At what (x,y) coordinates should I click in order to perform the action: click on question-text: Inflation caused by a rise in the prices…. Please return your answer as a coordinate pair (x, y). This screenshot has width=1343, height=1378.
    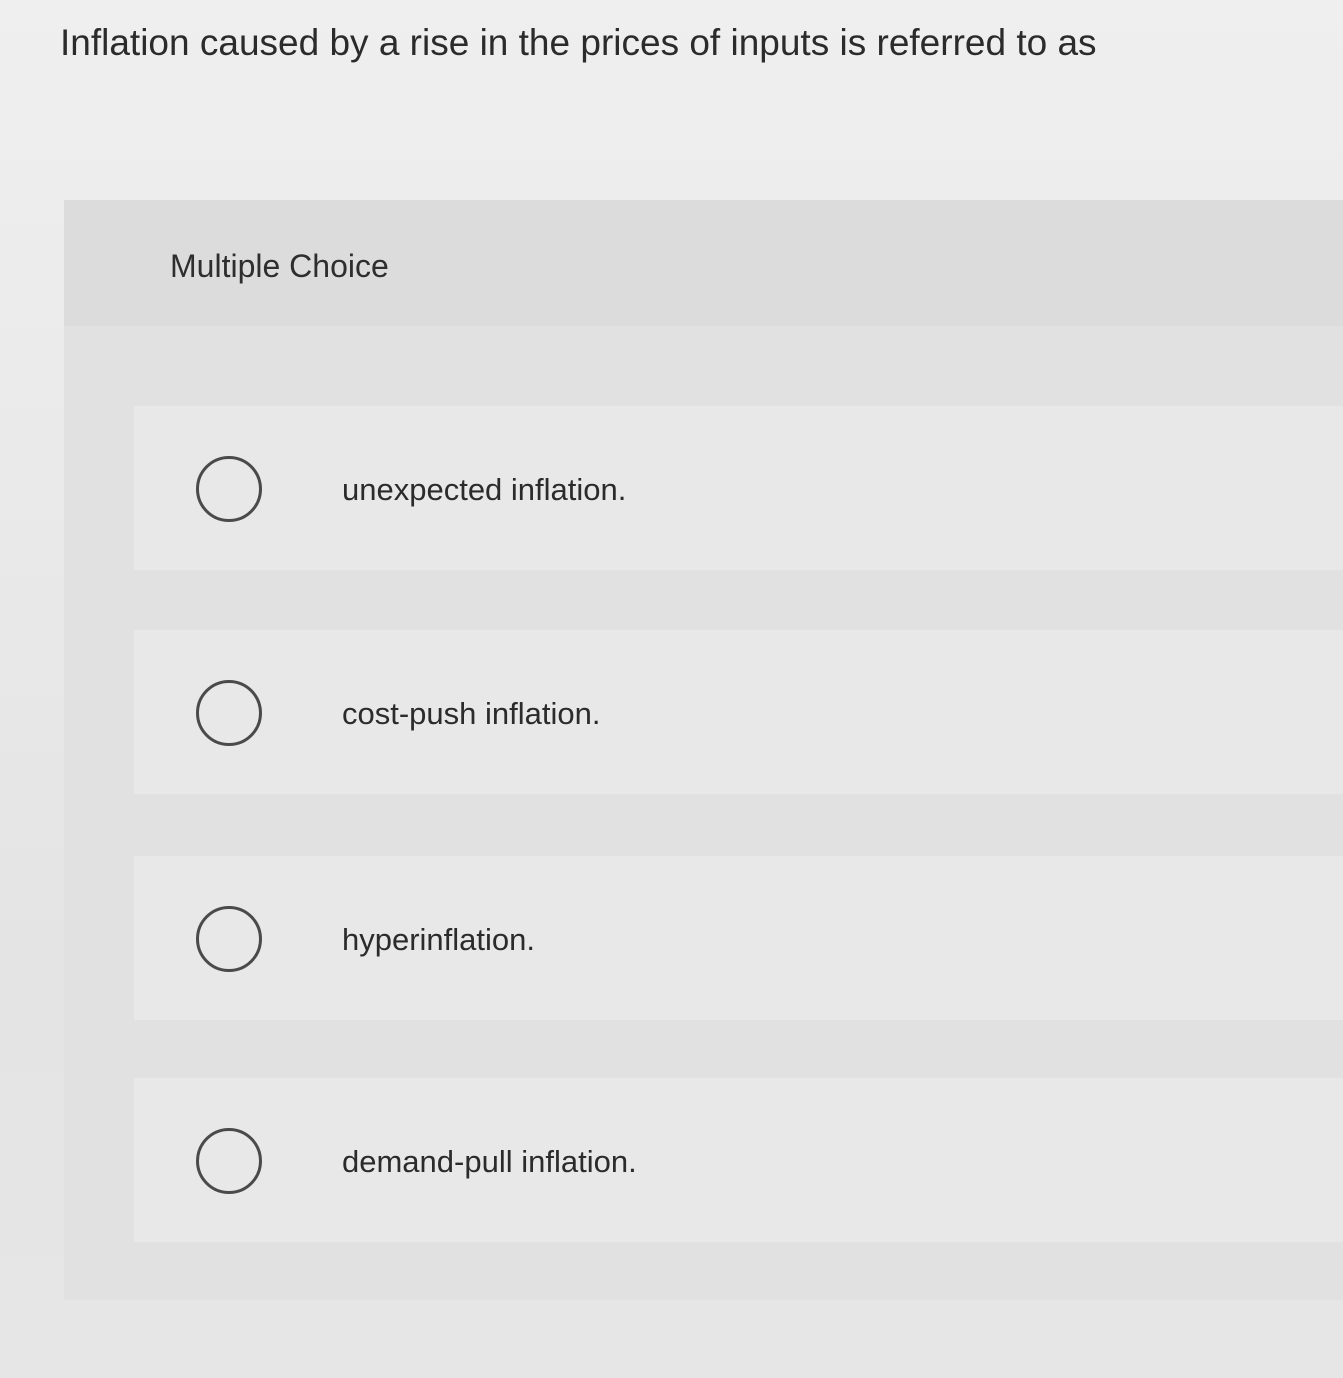
    Looking at the image, I should click on (578, 42).